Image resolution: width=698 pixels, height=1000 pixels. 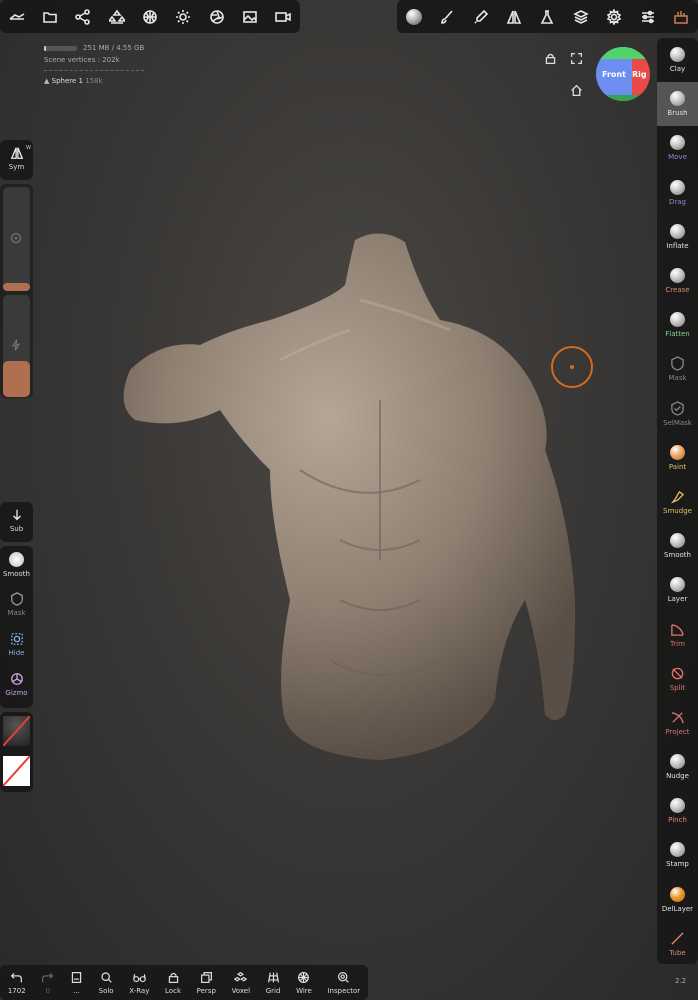 What do you see at coordinates (677, 718) in the screenshot?
I see `project-icon` at bounding box center [677, 718].